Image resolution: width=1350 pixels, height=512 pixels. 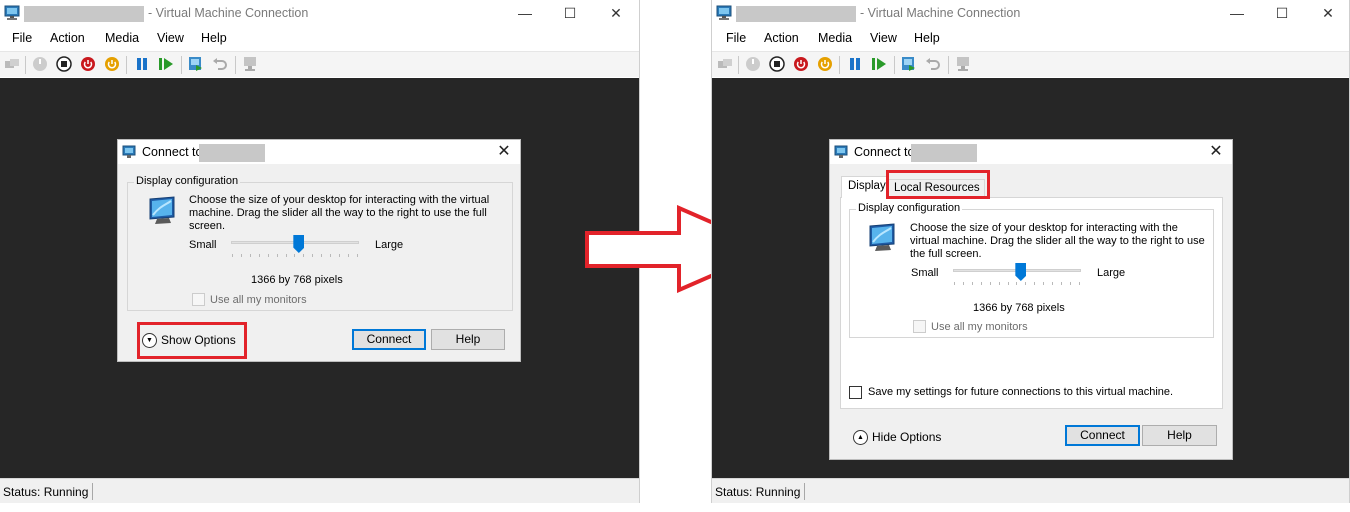 I want to click on collapse-options-icon: ▲, so click(x=860, y=437).